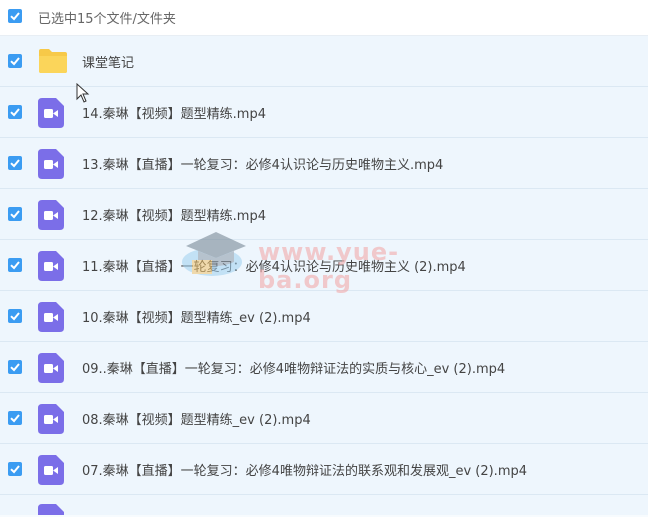 This screenshot has height=517, width=648. What do you see at coordinates (324, 61) in the screenshot?
I see `file-row-folder: 课堂笔记` at bounding box center [324, 61].